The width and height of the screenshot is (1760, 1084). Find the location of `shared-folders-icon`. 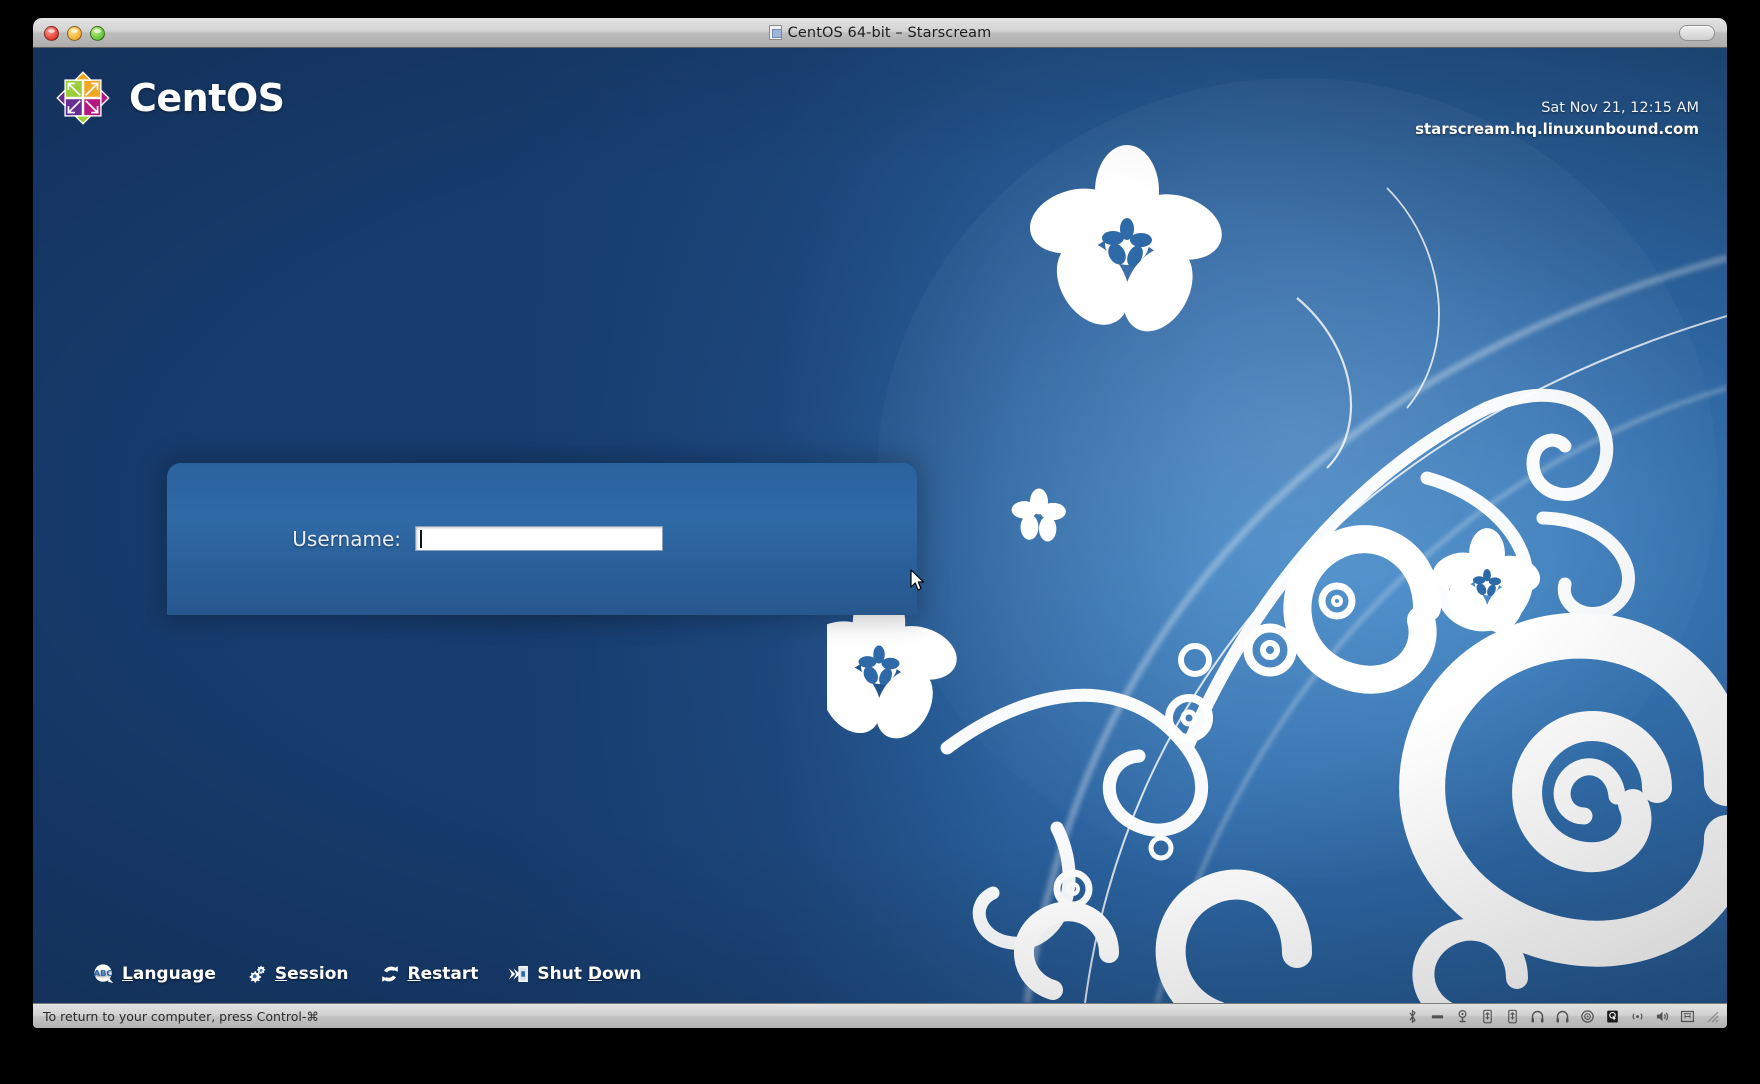

shared-folders-icon is located at coordinates (1687, 1016).